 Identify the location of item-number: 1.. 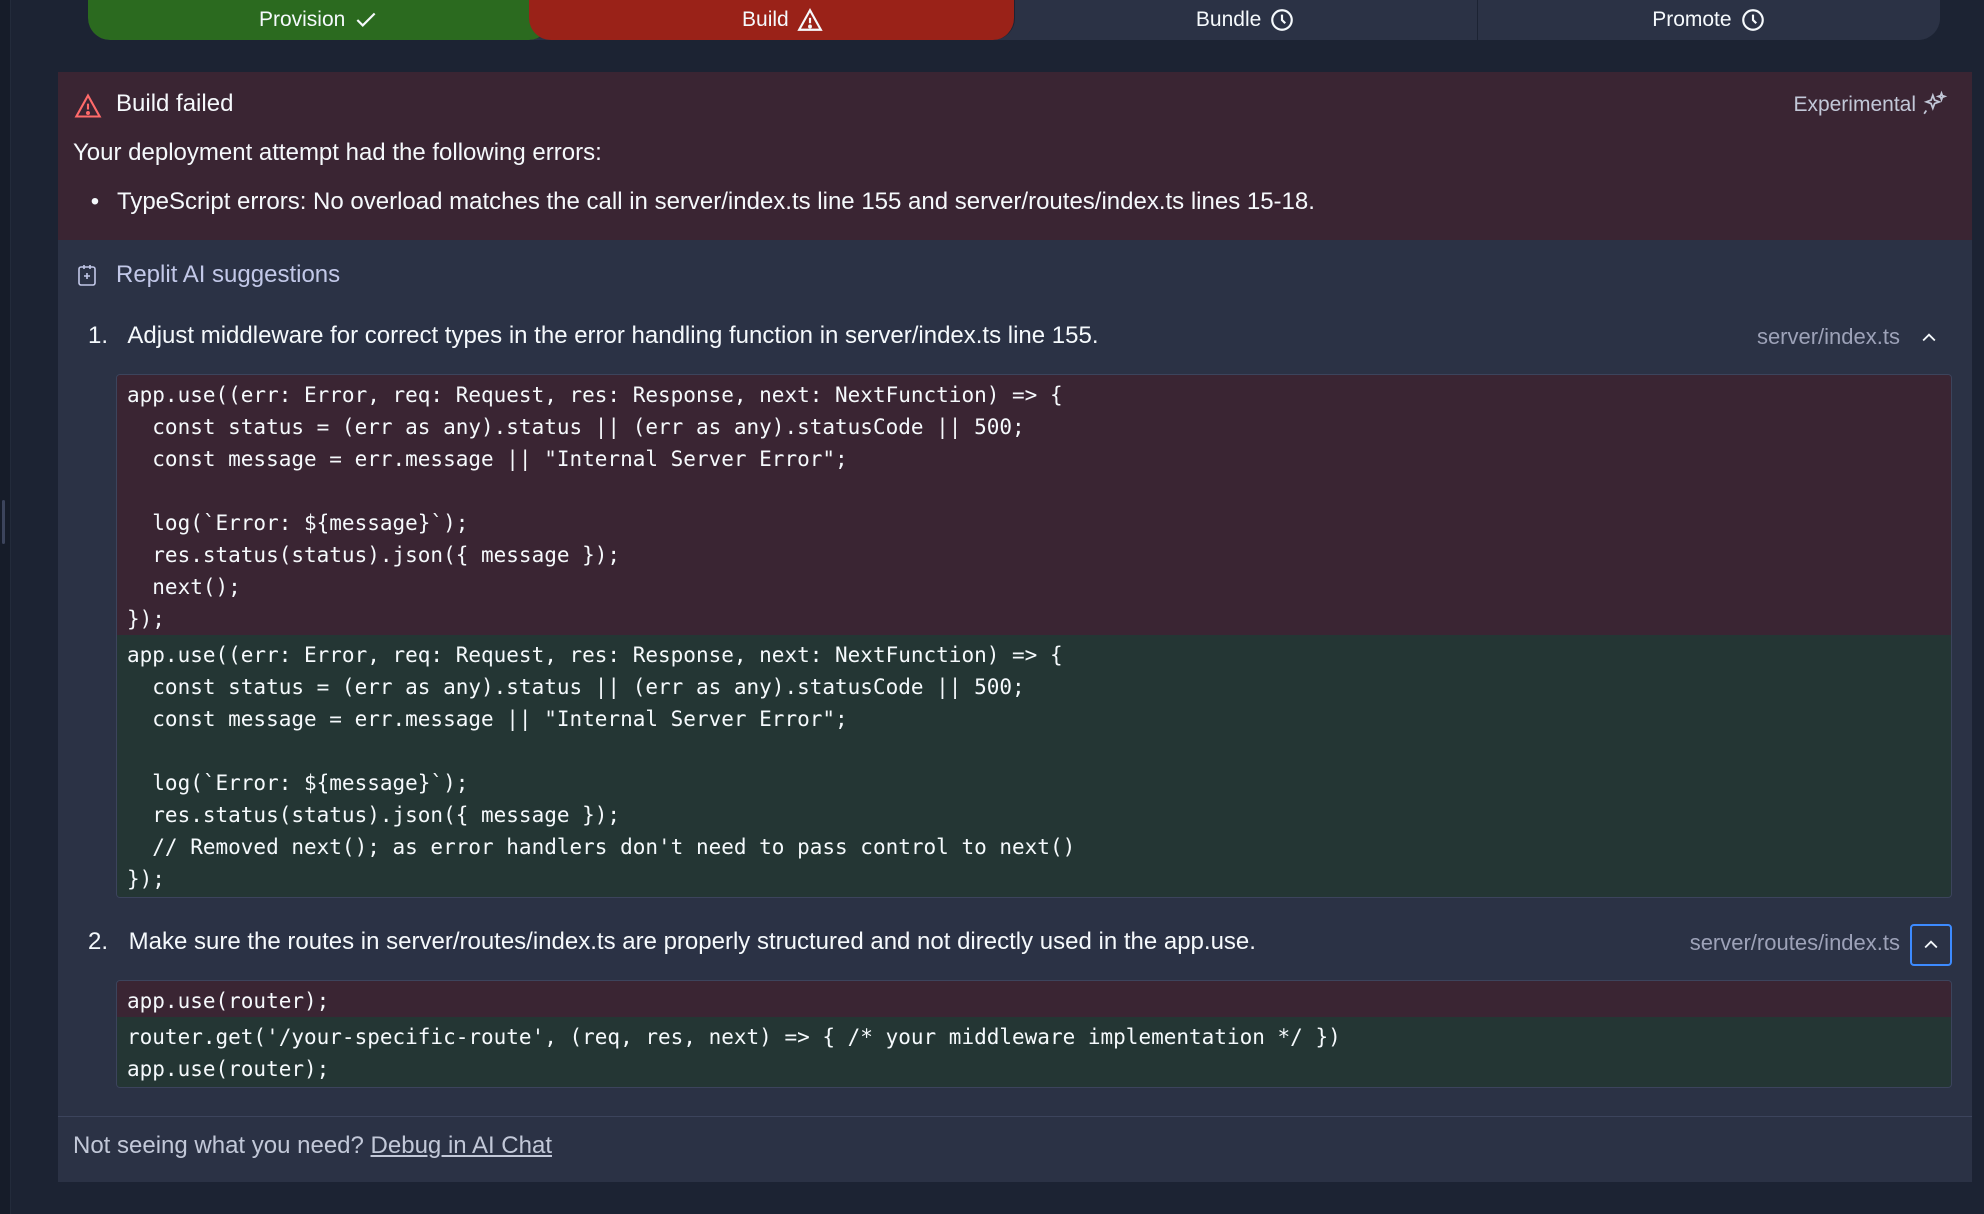
(98, 335).